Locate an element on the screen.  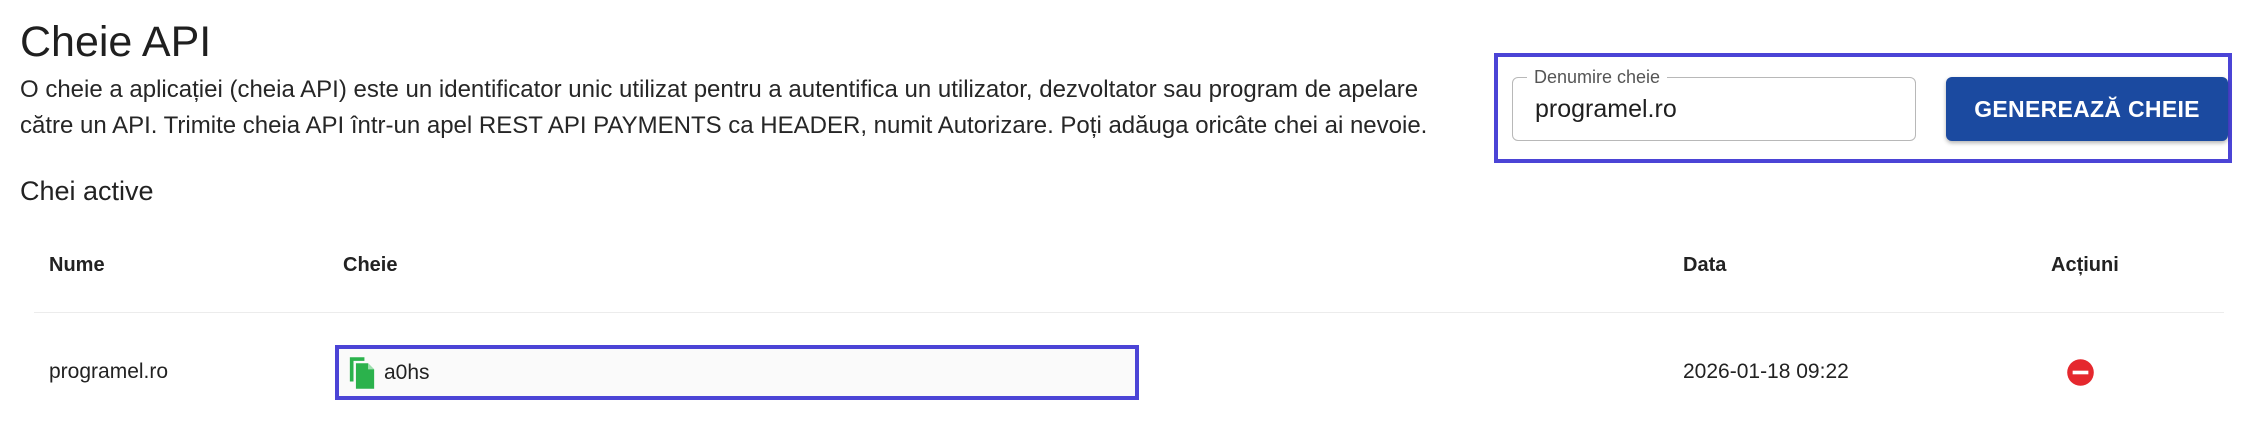
generate-key-button: GENEREAZĂ CHEIE is located at coordinates (2087, 109).